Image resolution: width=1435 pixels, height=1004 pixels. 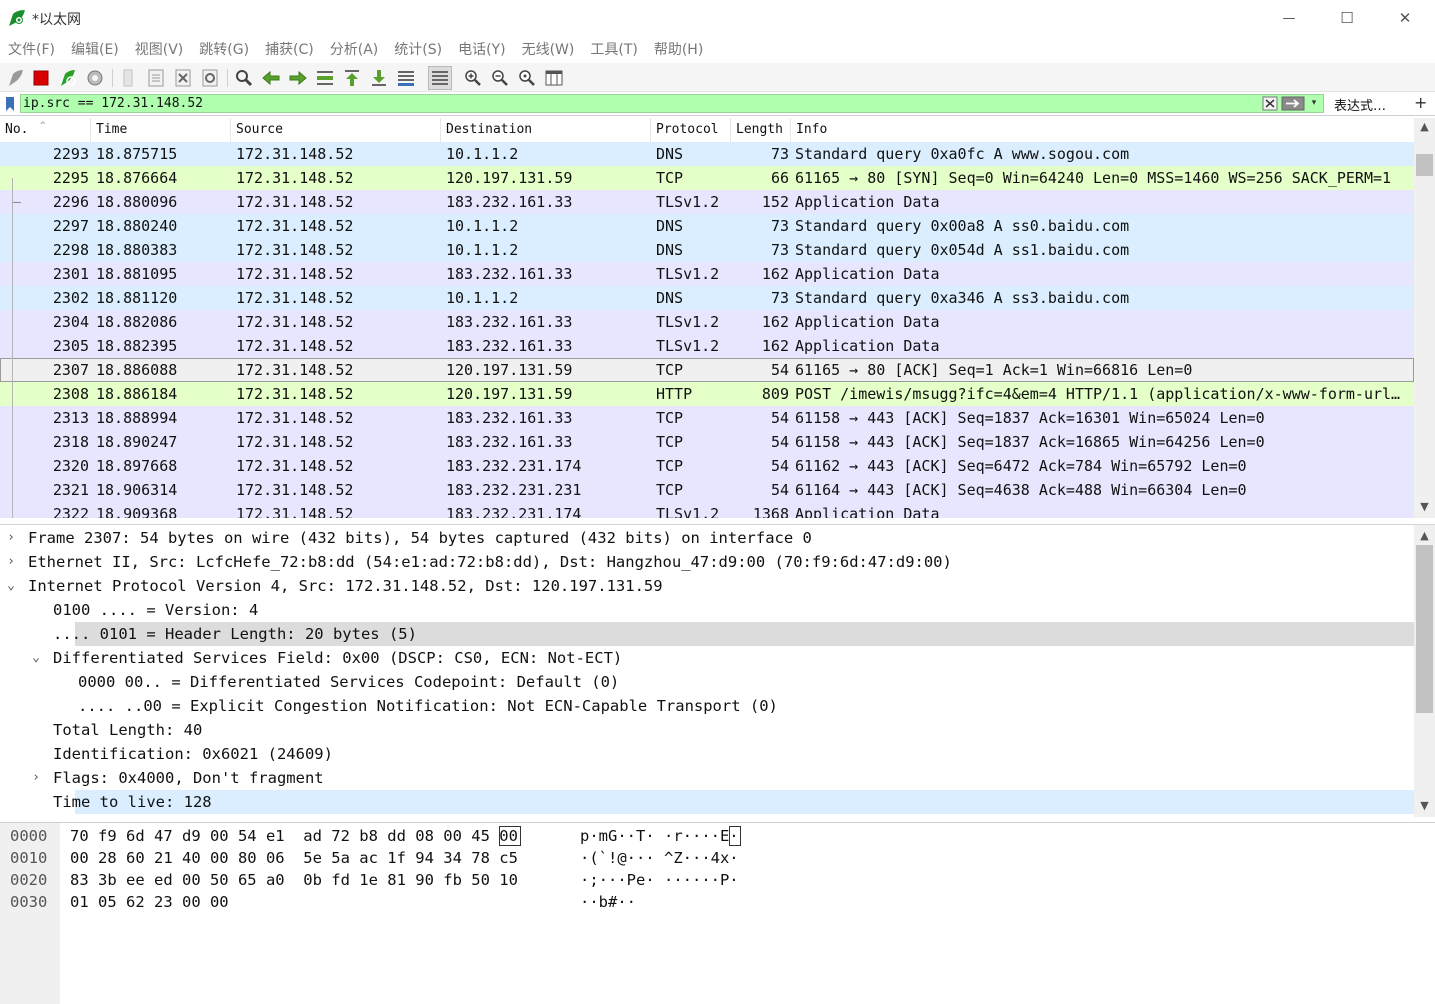 What do you see at coordinates (1270, 103) in the screenshot?
I see `clear-filter-icon` at bounding box center [1270, 103].